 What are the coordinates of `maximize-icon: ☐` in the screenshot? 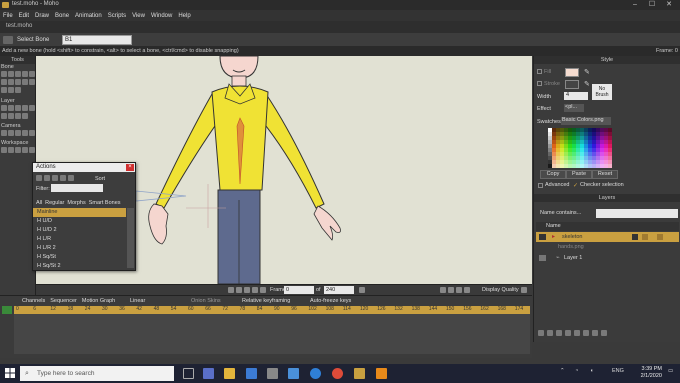 It's located at (652, 5).